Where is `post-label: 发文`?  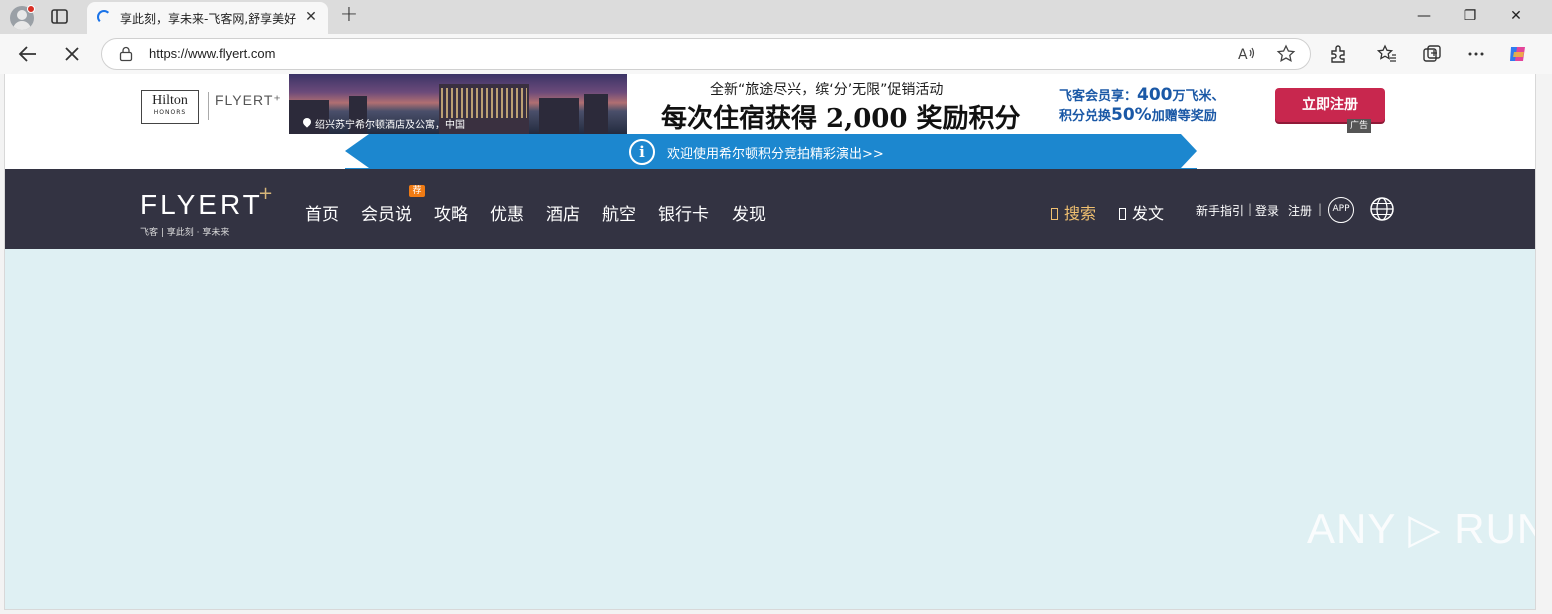
post-label: 发文 is located at coordinates (1148, 213).